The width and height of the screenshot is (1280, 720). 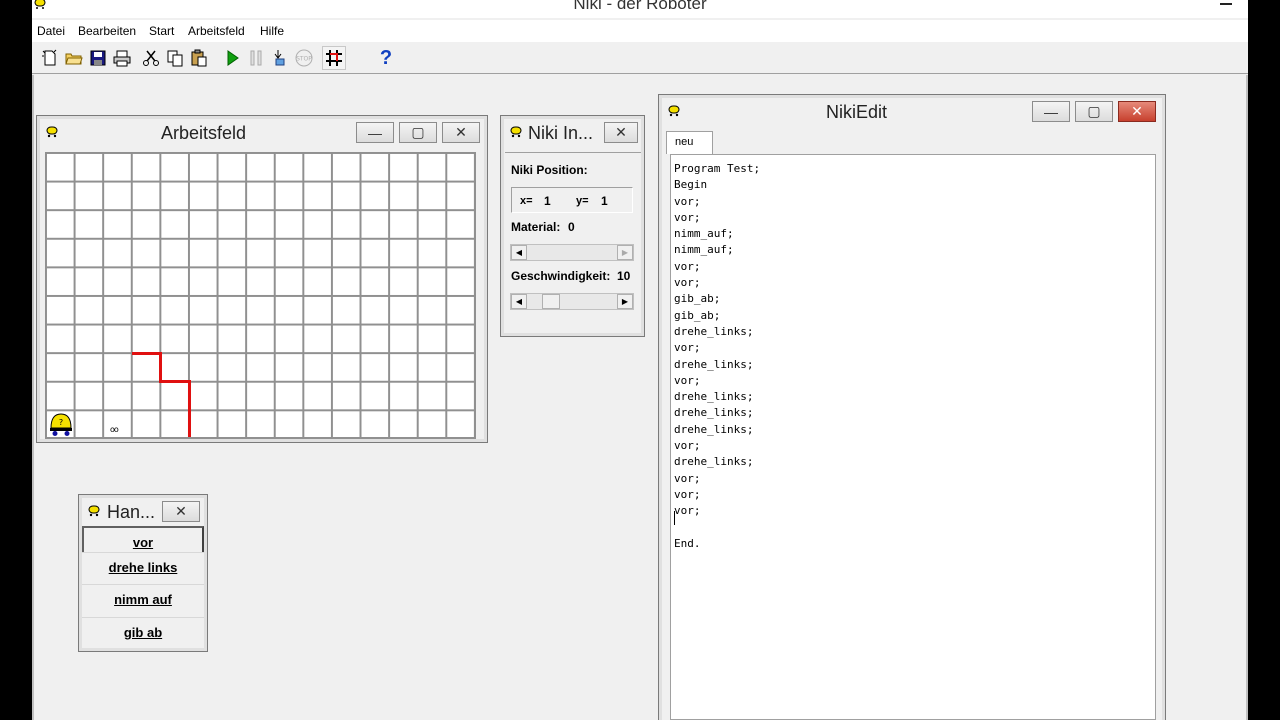 What do you see at coordinates (114, 429) in the screenshot?
I see `material-marker: oo` at bounding box center [114, 429].